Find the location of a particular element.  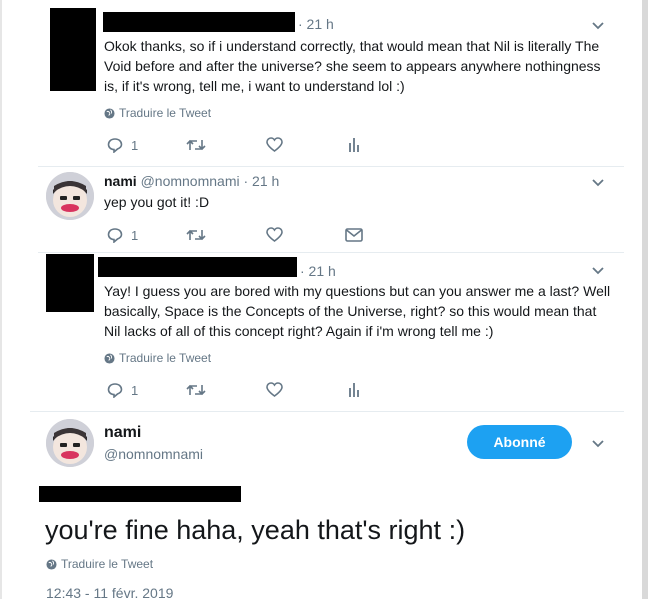

window-border-right is located at coordinates (645, 299).